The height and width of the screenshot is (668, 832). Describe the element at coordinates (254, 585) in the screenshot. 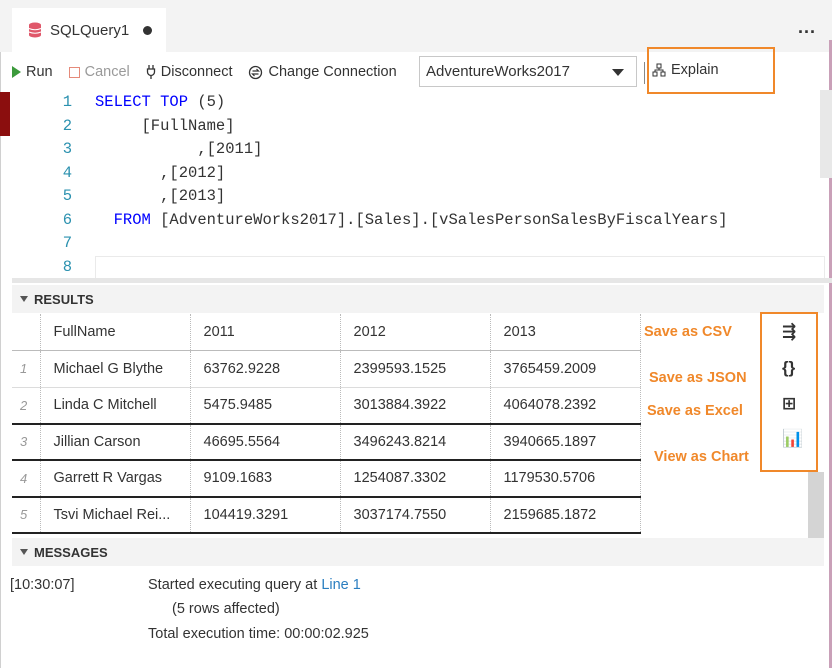

I see `message-started: Started executing query at Line 1` at that location.